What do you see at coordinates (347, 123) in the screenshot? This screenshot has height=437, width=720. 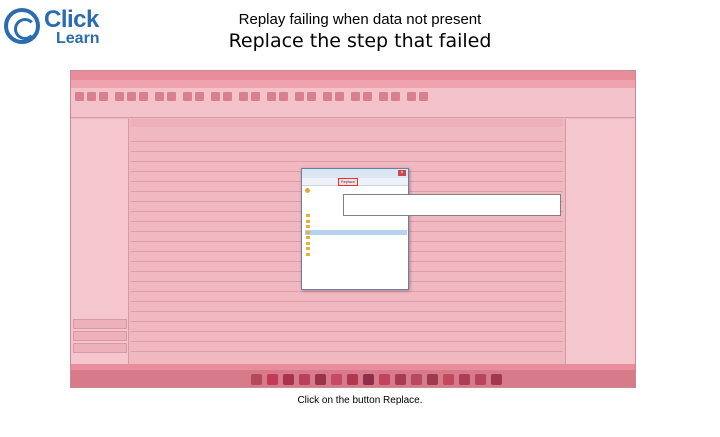 I see `grid-header-bar` at bounding box center [347, 123].